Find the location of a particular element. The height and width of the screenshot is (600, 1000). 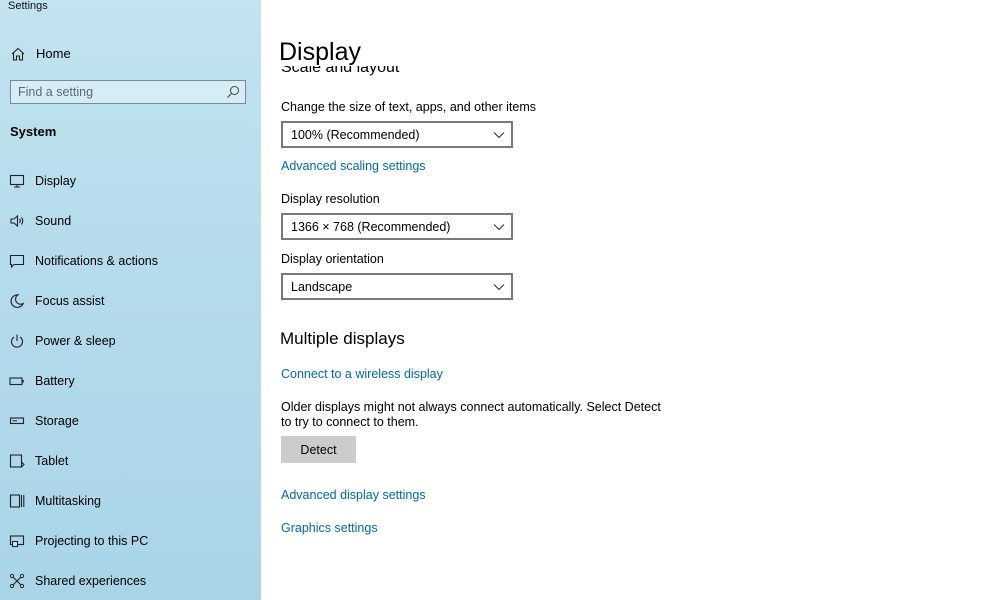

sidebar-item-label: Storage is located at coordinates (57, 421).